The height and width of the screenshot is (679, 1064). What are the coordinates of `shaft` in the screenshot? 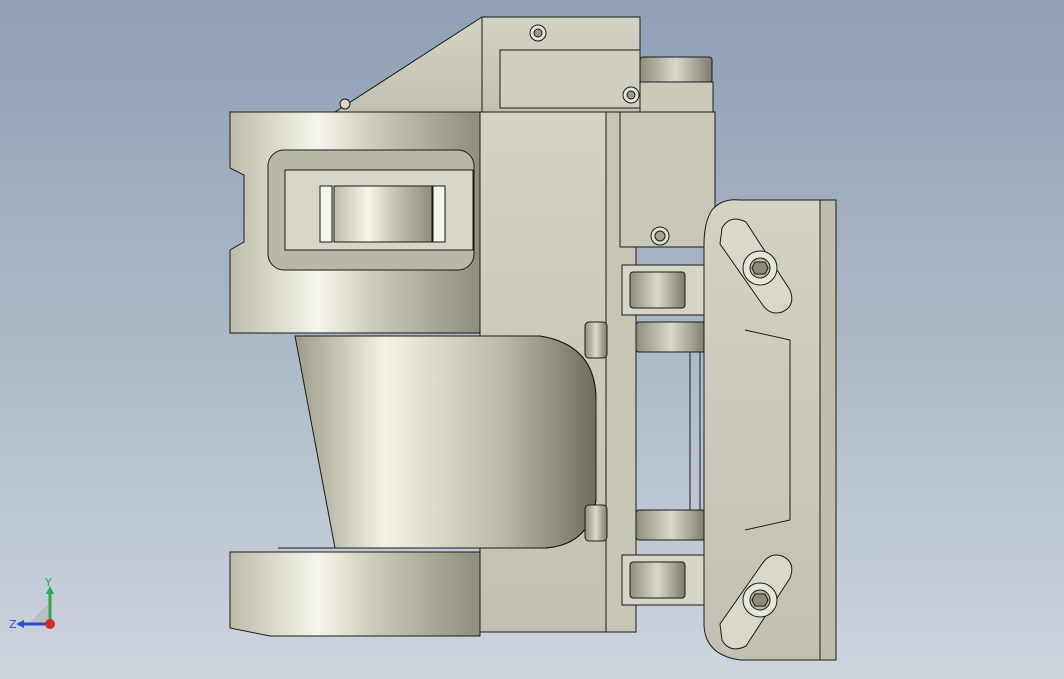 It's located at (676, 70).